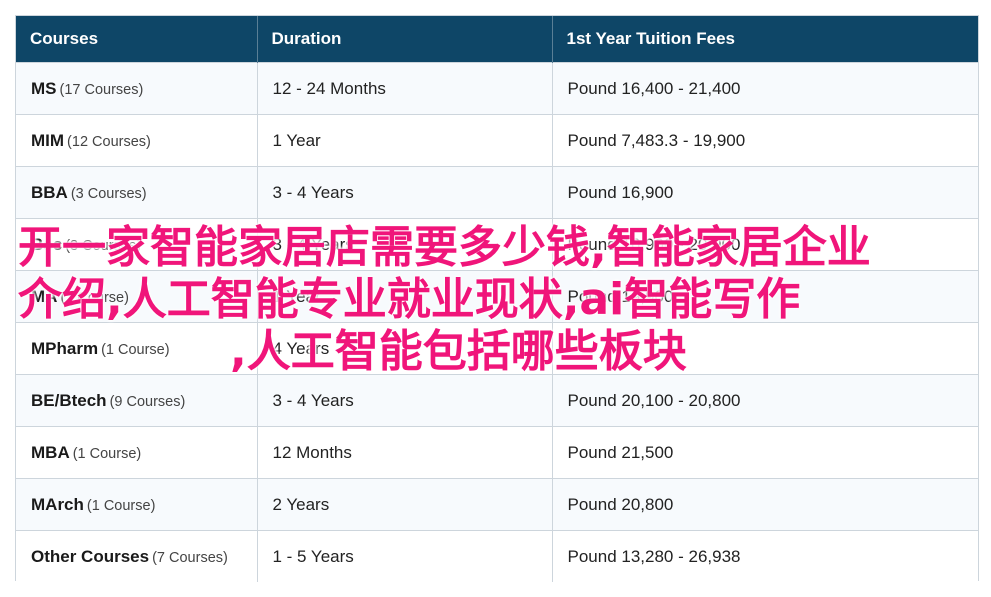 This screenshot has width=991, height=597. I want to click on course-cell: MArch (1 Course), so click(137, 504).